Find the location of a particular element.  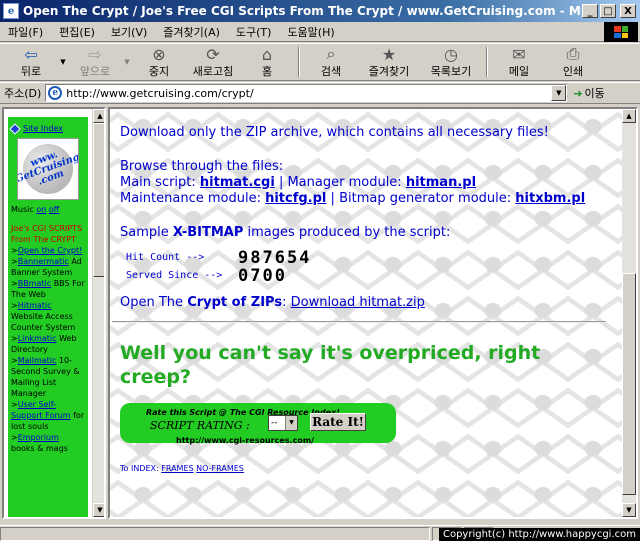

go-button: ➜ 이동 is located at coordinates (588, 93).